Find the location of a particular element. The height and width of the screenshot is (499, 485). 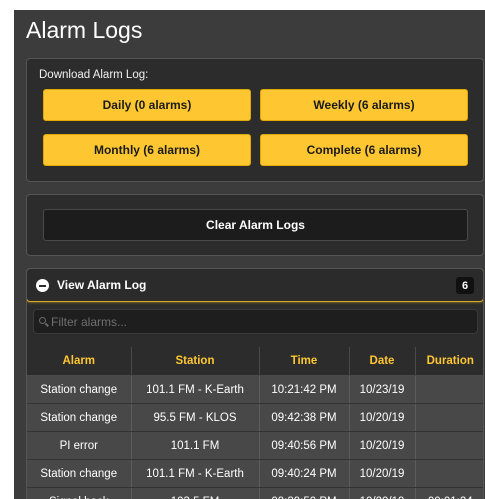

filter-box is located at coordinates (255, 321).